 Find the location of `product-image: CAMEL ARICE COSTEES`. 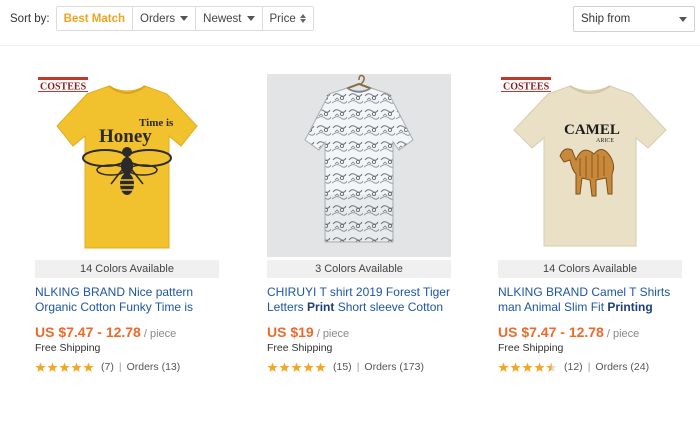

product-image: CAMEL ARICE COSTEES is located at coordinates (590, 165).